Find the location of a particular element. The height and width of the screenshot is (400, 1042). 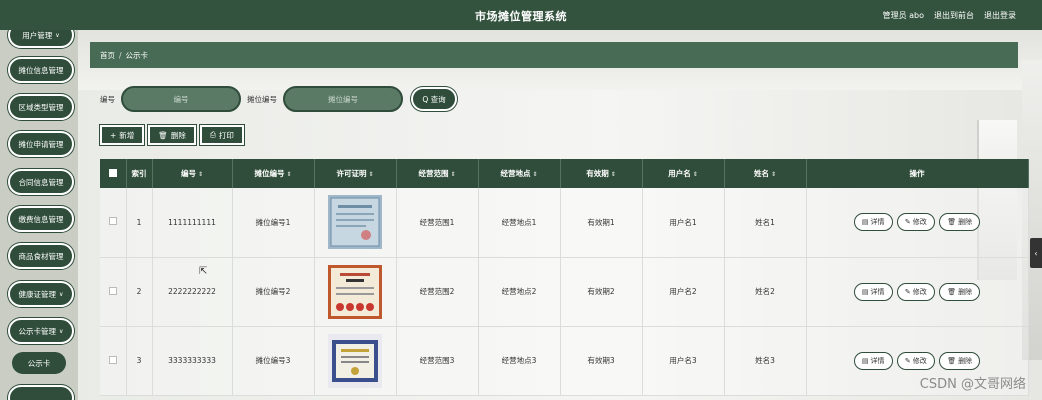

sidebar-item-area-type: 区域类型管理 is located at coordinates (41, 107).